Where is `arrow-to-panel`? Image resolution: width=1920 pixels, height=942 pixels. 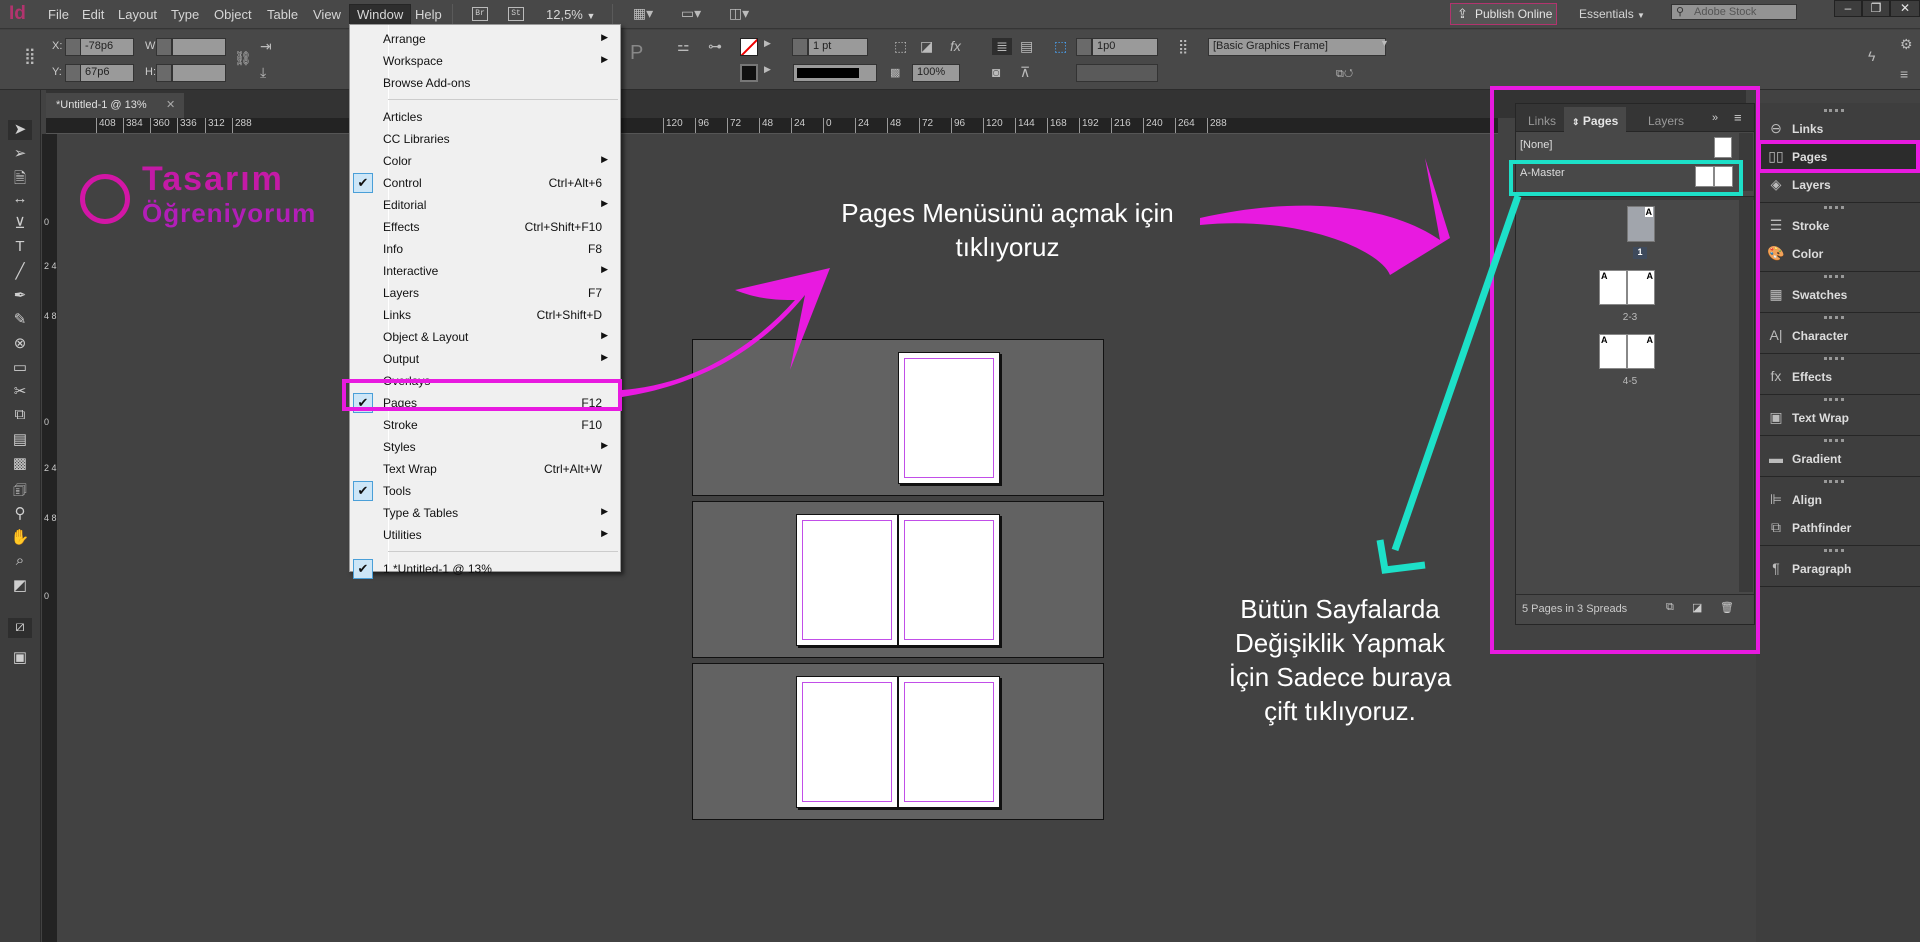 arrow-to-panel is located at coordinates (1325, 216).